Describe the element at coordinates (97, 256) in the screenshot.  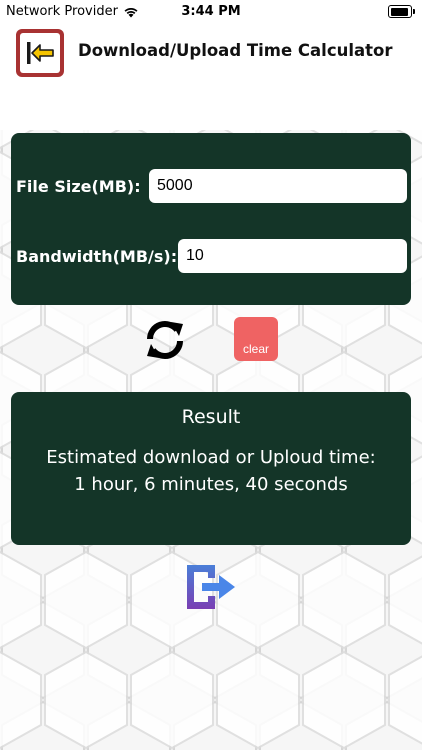
I see `bandwidth-label: Bandwidth(MB/s):` at that location.